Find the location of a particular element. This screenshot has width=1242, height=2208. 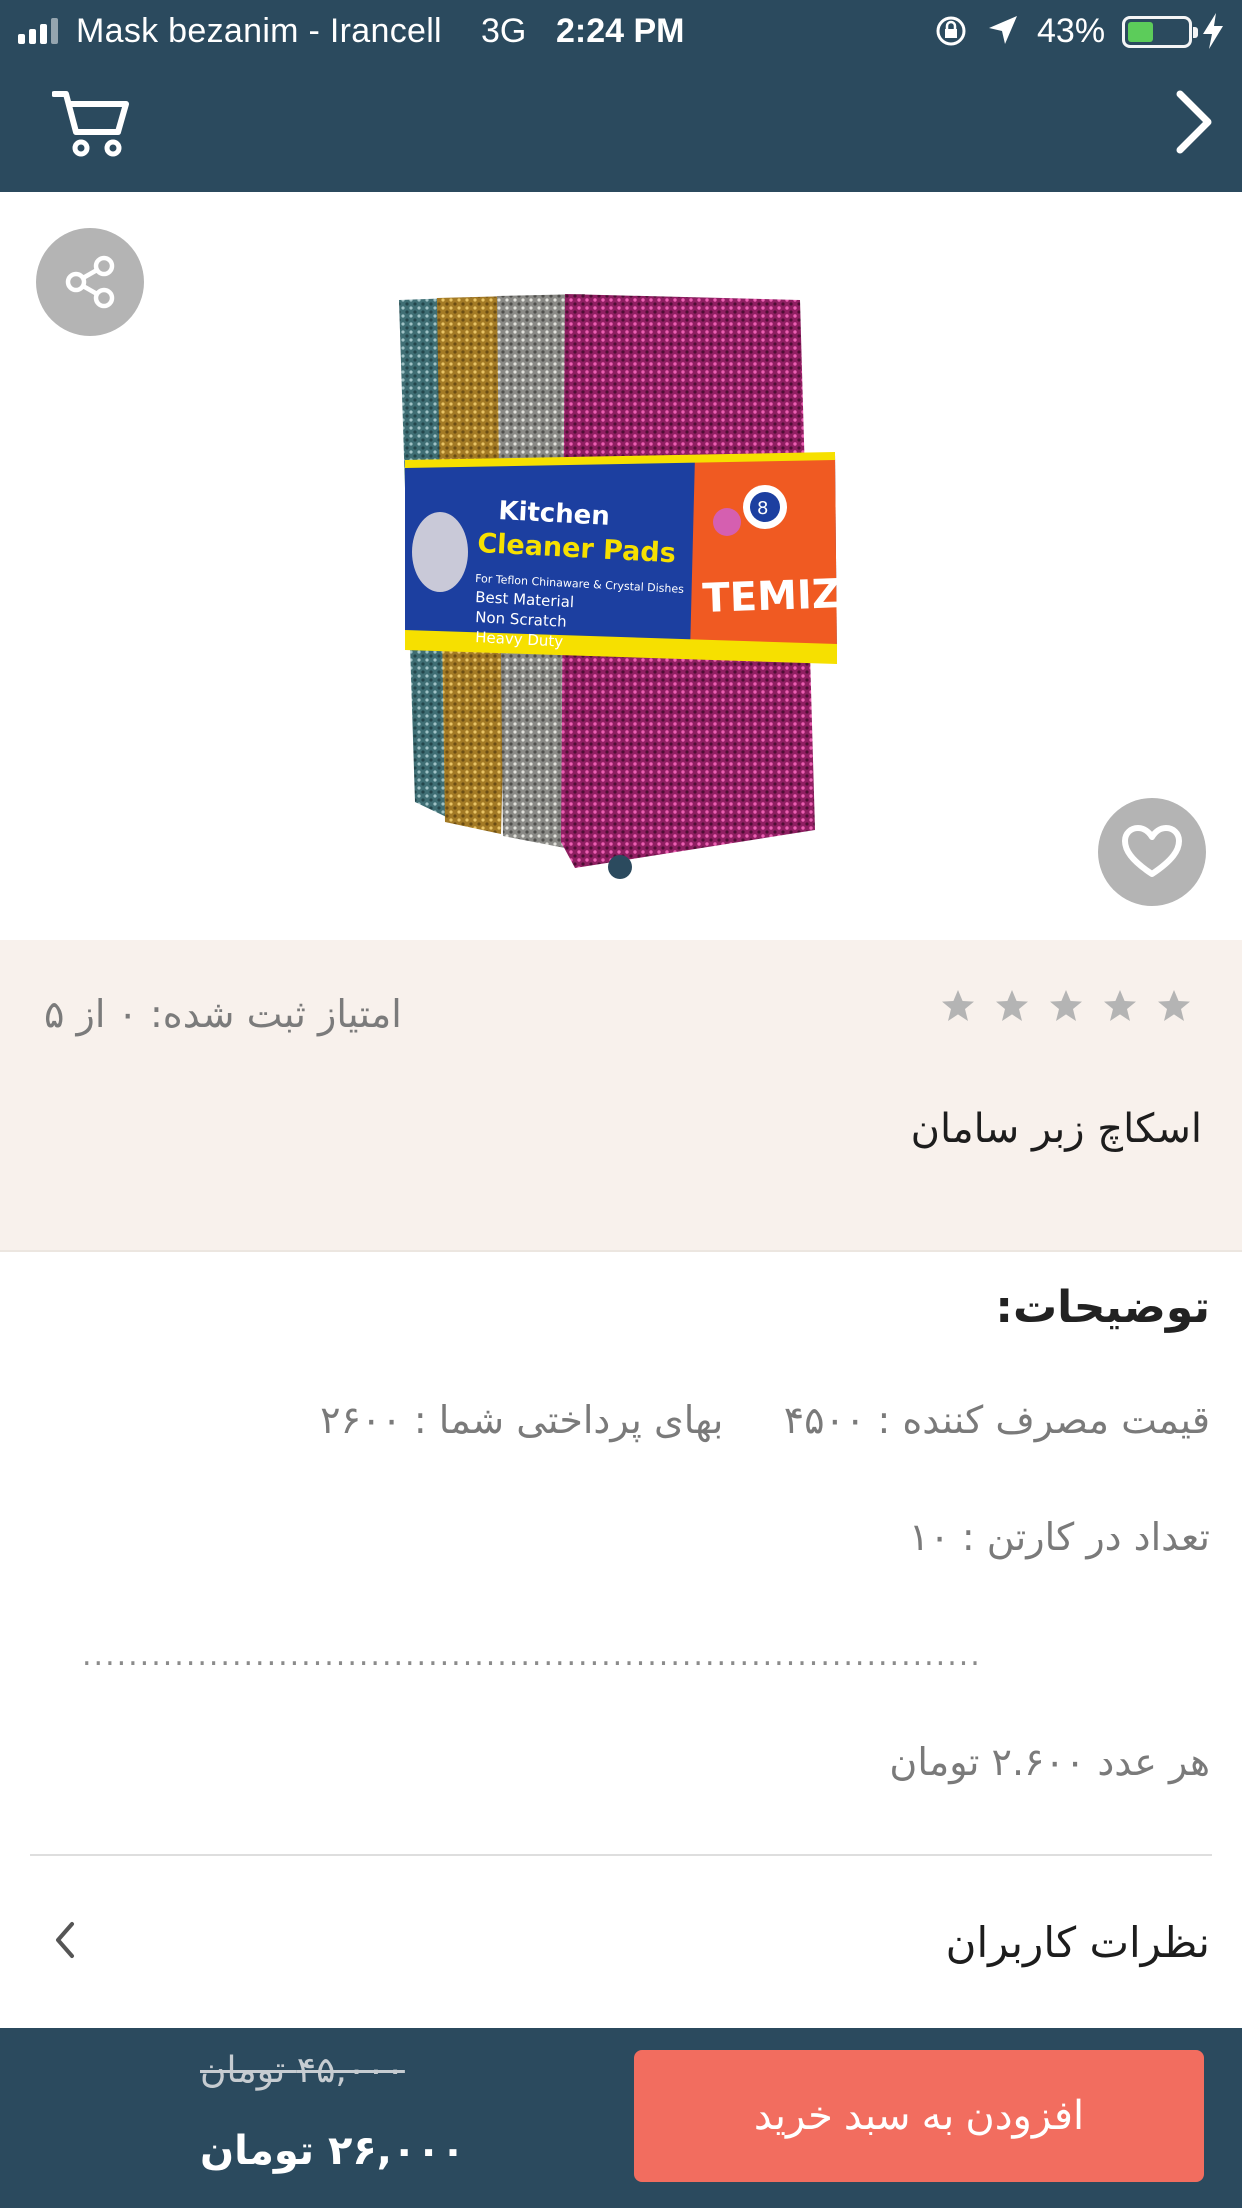

rating-stars is located at coordinates (1066, 1006).